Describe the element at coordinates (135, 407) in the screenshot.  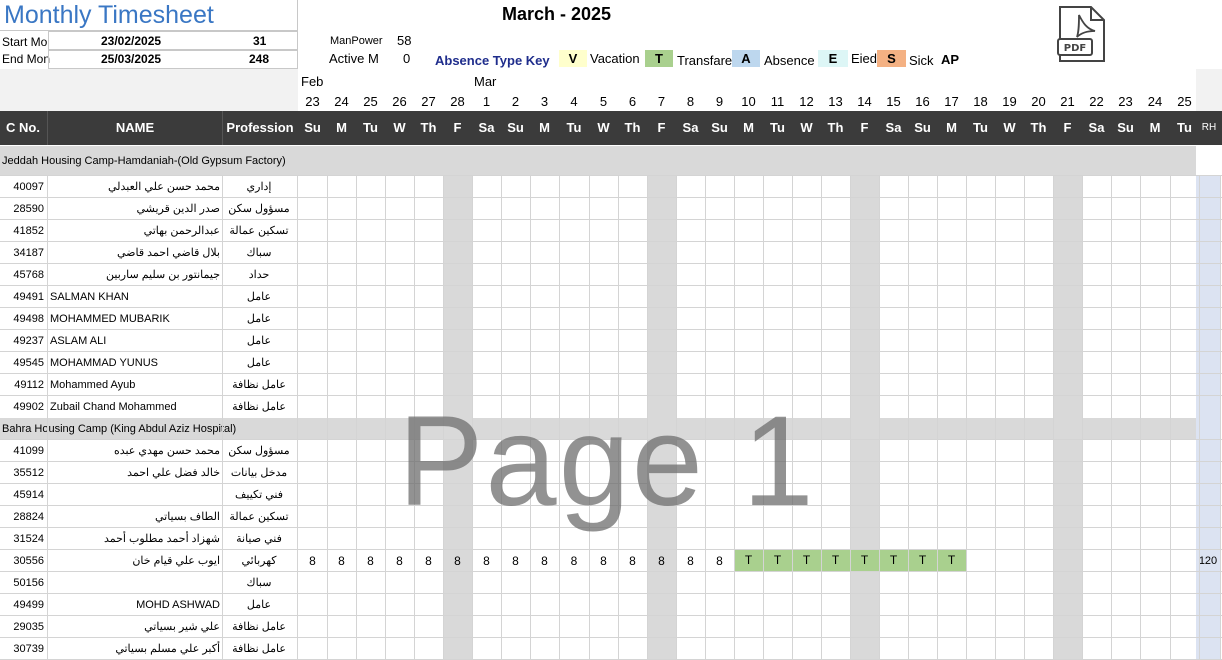
I see `employee-name: Zubail Chand Mohammed` at that location.